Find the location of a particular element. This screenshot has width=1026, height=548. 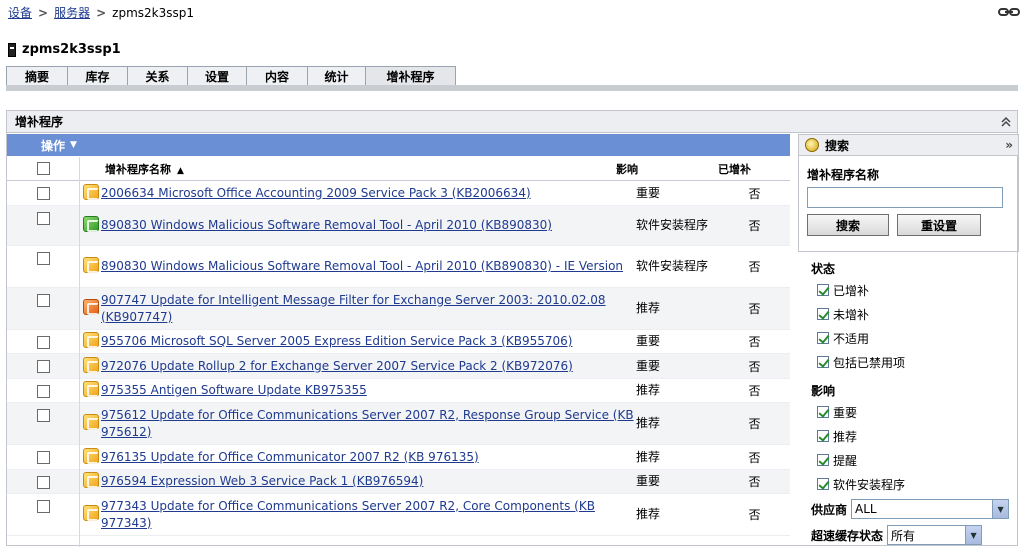

tab-relationships: 关系 is located at coordinates (158, 76).